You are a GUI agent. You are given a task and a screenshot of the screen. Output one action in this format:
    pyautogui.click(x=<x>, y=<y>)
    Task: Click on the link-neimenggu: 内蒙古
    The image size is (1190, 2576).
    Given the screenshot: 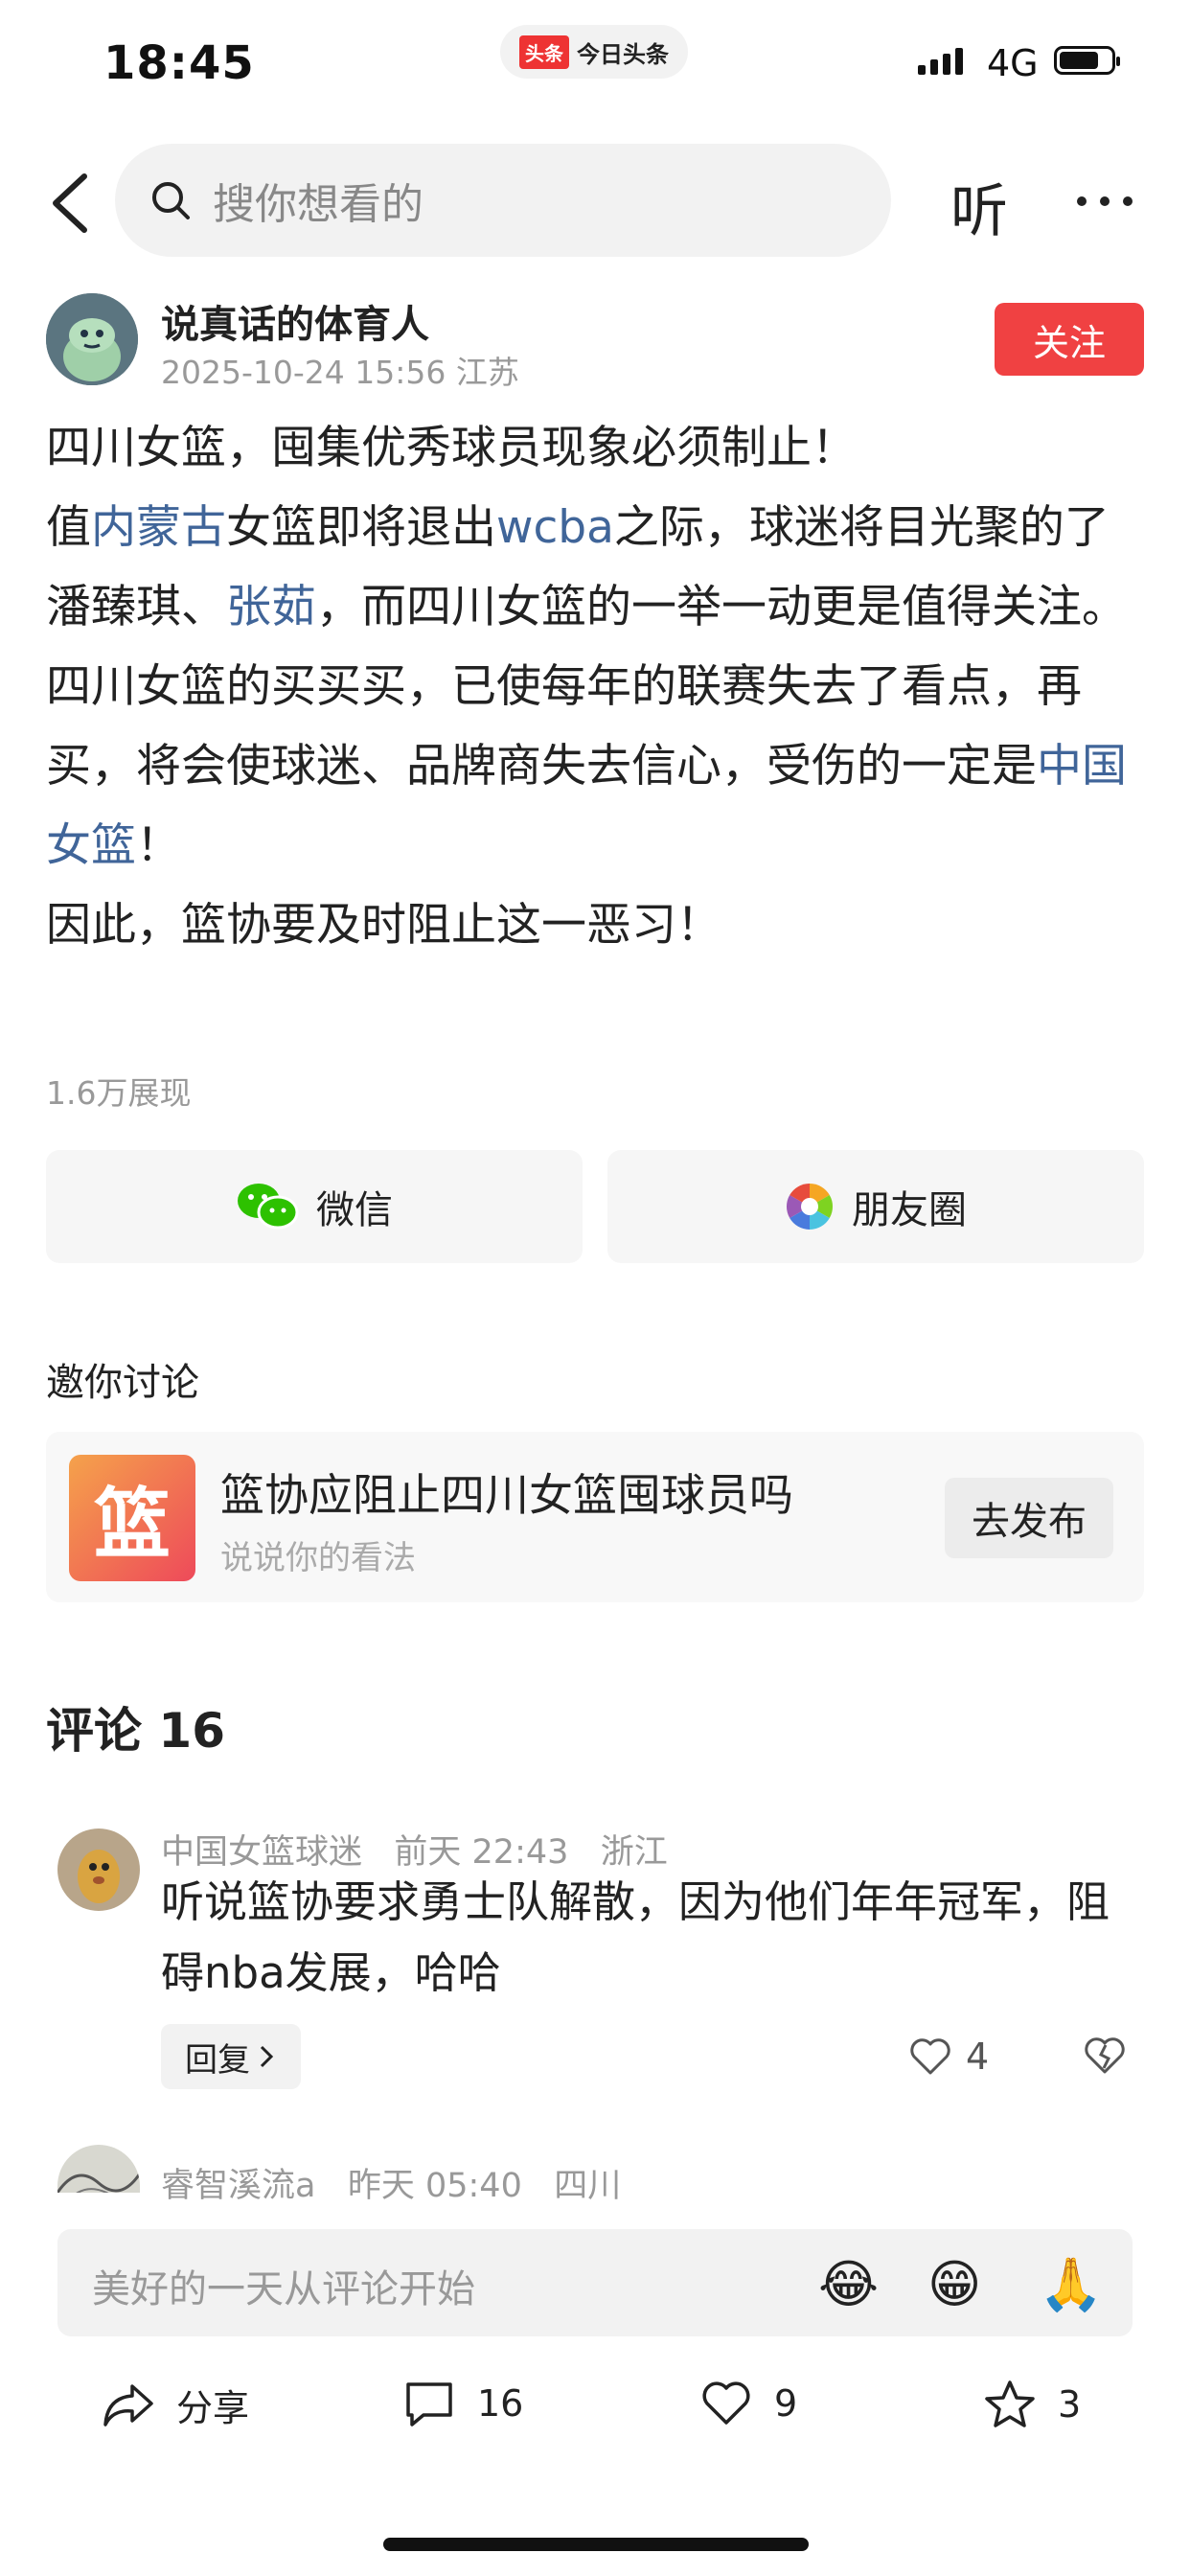 What is the action you would take?
    pyautogui.click(x=159, y=527)
    